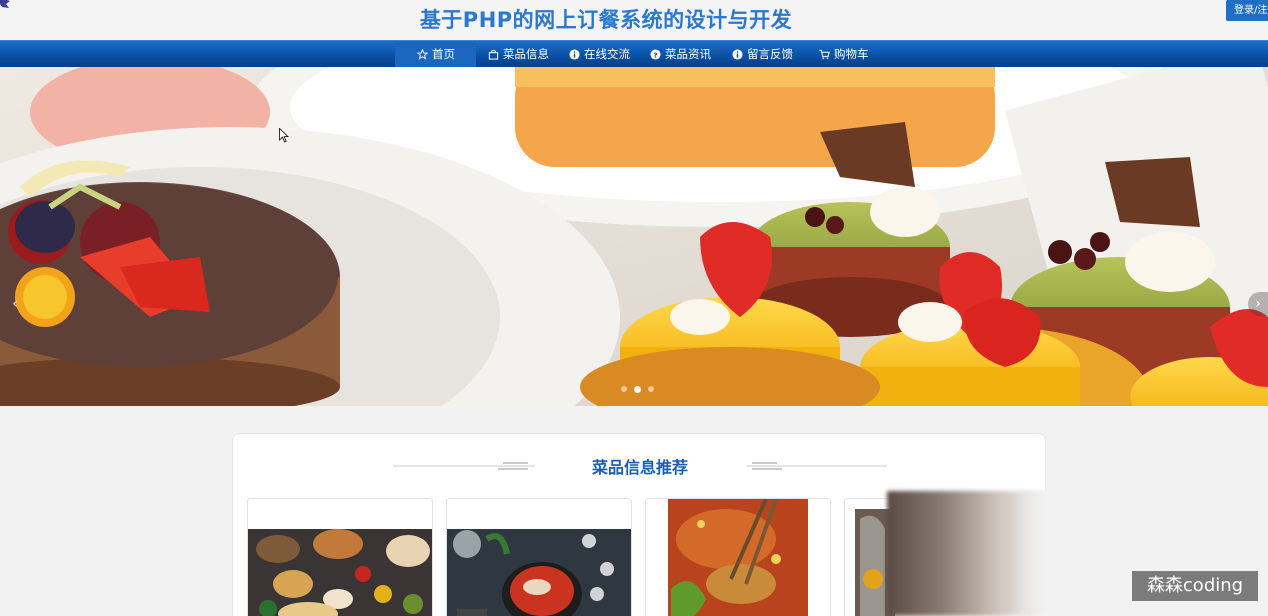 The image size is (1268, 616). What do you see at coordinates (15, 304) in the screenshot?
I see `carousel-prev-button: ‹` at bounding box center [15, 304].